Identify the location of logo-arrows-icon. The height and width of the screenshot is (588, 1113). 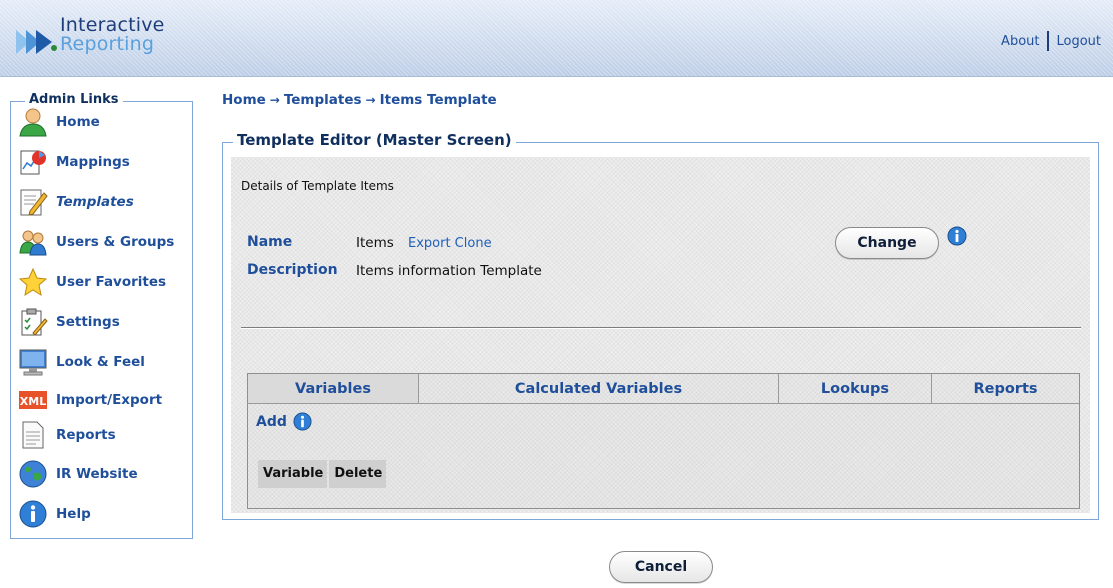
(36, 42).